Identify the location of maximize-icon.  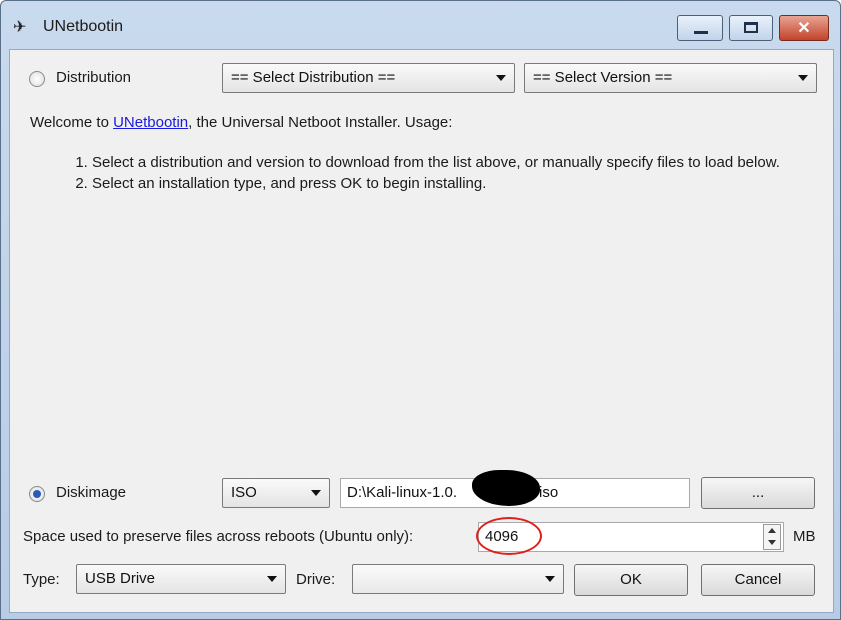
(751, 27).